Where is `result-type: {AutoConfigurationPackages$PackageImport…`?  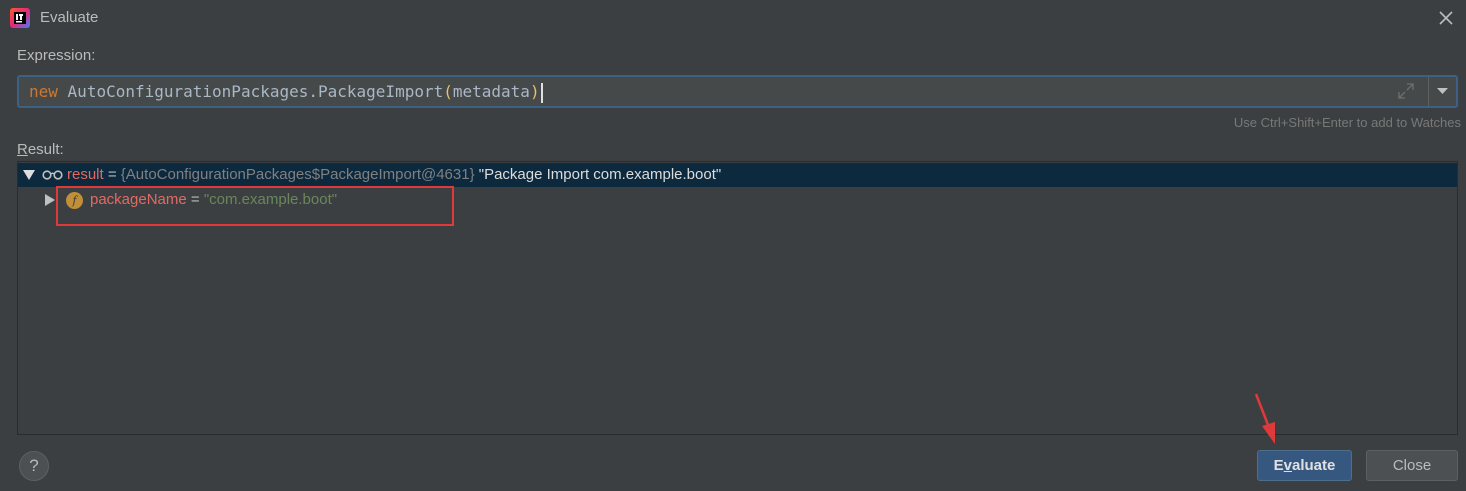 result-type: {AutoConfigurationPackages$PackageImport… is located at coordinates (297, 174).